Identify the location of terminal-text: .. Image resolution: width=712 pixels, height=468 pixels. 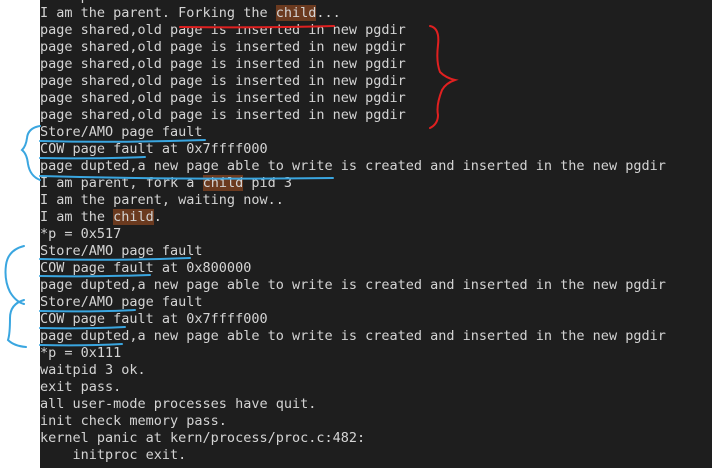
(157, 217).